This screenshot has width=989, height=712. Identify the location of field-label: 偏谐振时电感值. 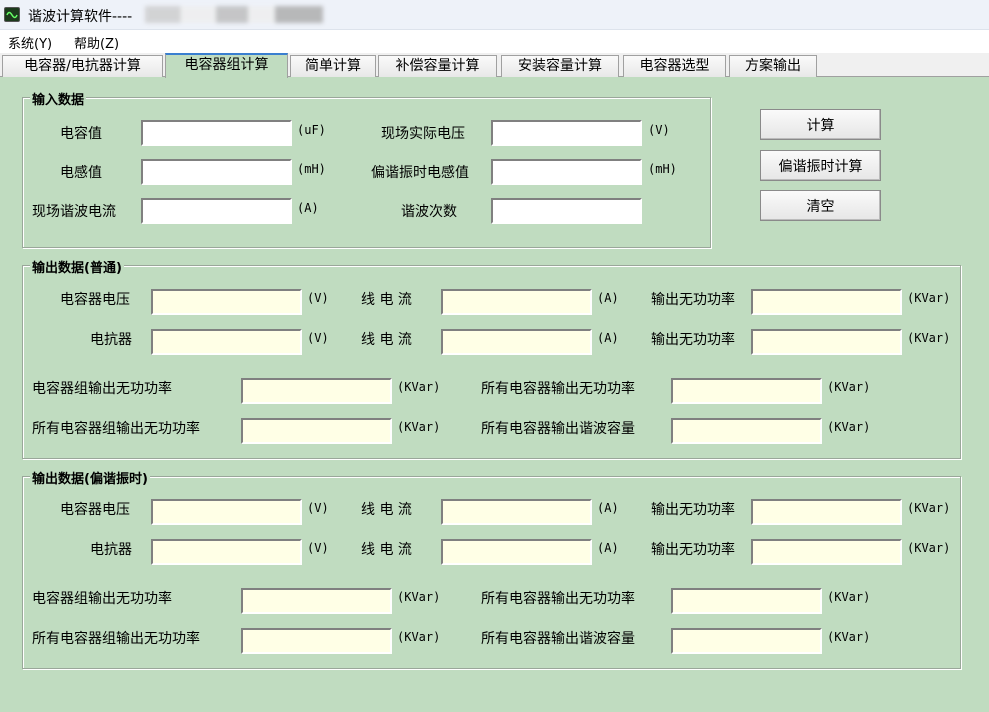
(420, 173).